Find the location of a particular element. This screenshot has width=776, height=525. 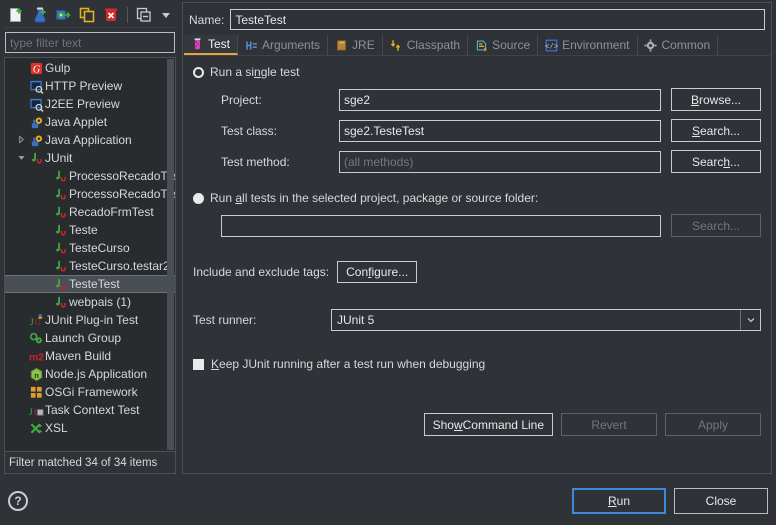

arguments-icon is located at coordinates (251, 45).